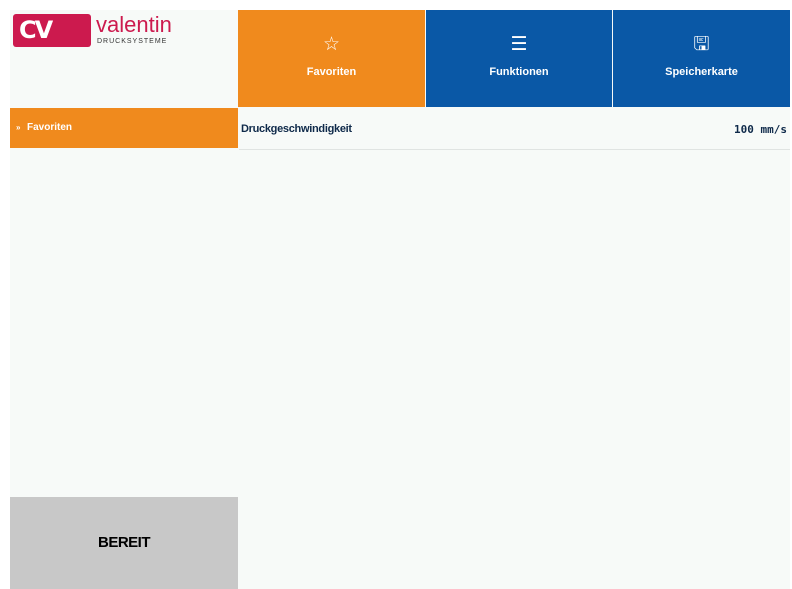 The height and width of the screenshot is (589, 792). I want to click on tab-funktionen: ☰ Funktionen, so click(519, 58).